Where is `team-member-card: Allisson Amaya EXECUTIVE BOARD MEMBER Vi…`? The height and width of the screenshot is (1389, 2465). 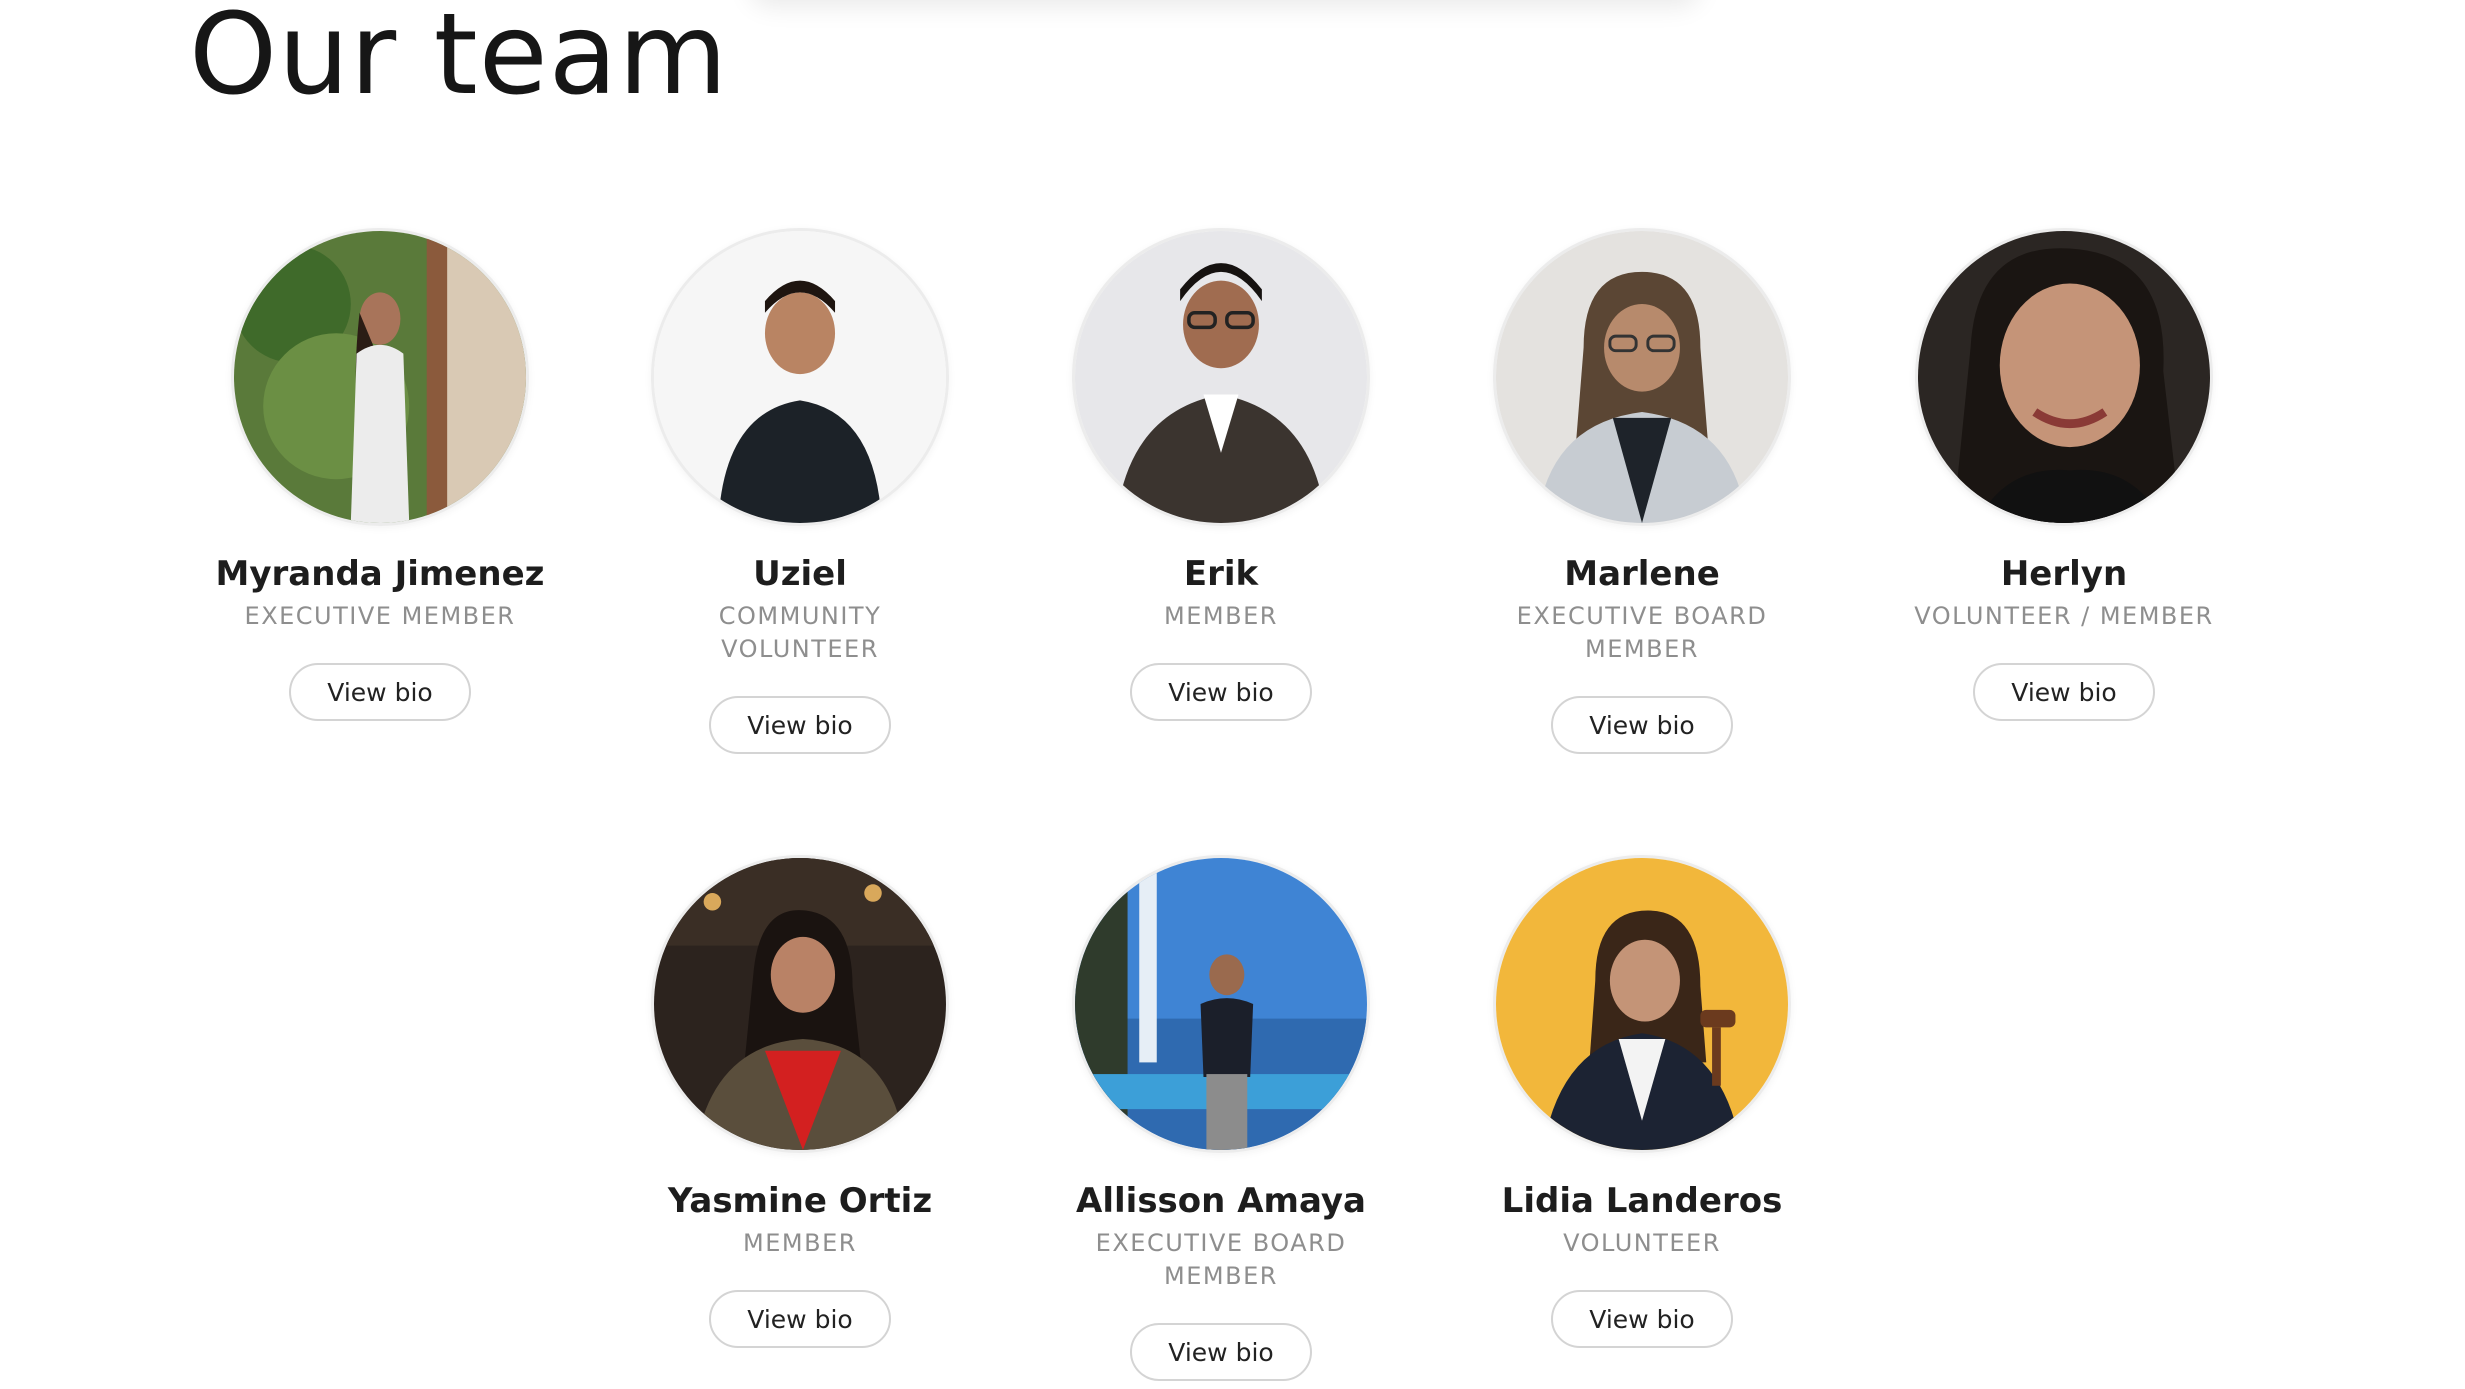 team-member-card: Allisson Amaya EXECUTIVE BOARD MEMBER Vi… is located at coordinates (1221, 1118).